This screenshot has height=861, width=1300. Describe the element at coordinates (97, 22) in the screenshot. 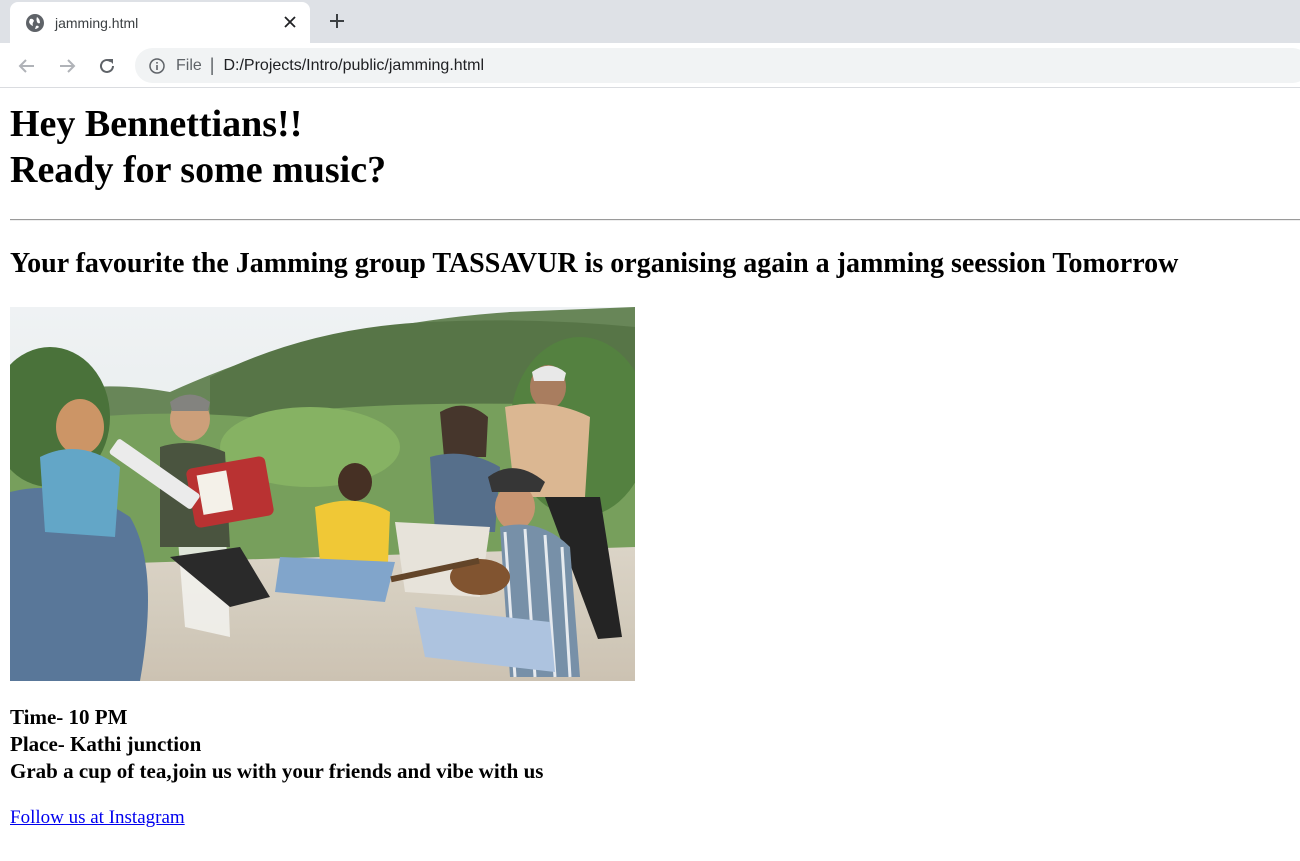

I see `tab-title: jamming.html` at that location.